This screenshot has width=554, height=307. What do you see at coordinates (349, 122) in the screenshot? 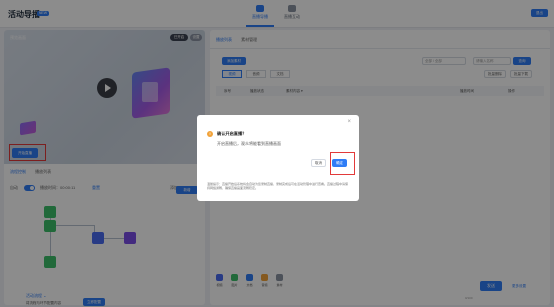
I see `close-icon: ×` at bounding box center [349, 122].